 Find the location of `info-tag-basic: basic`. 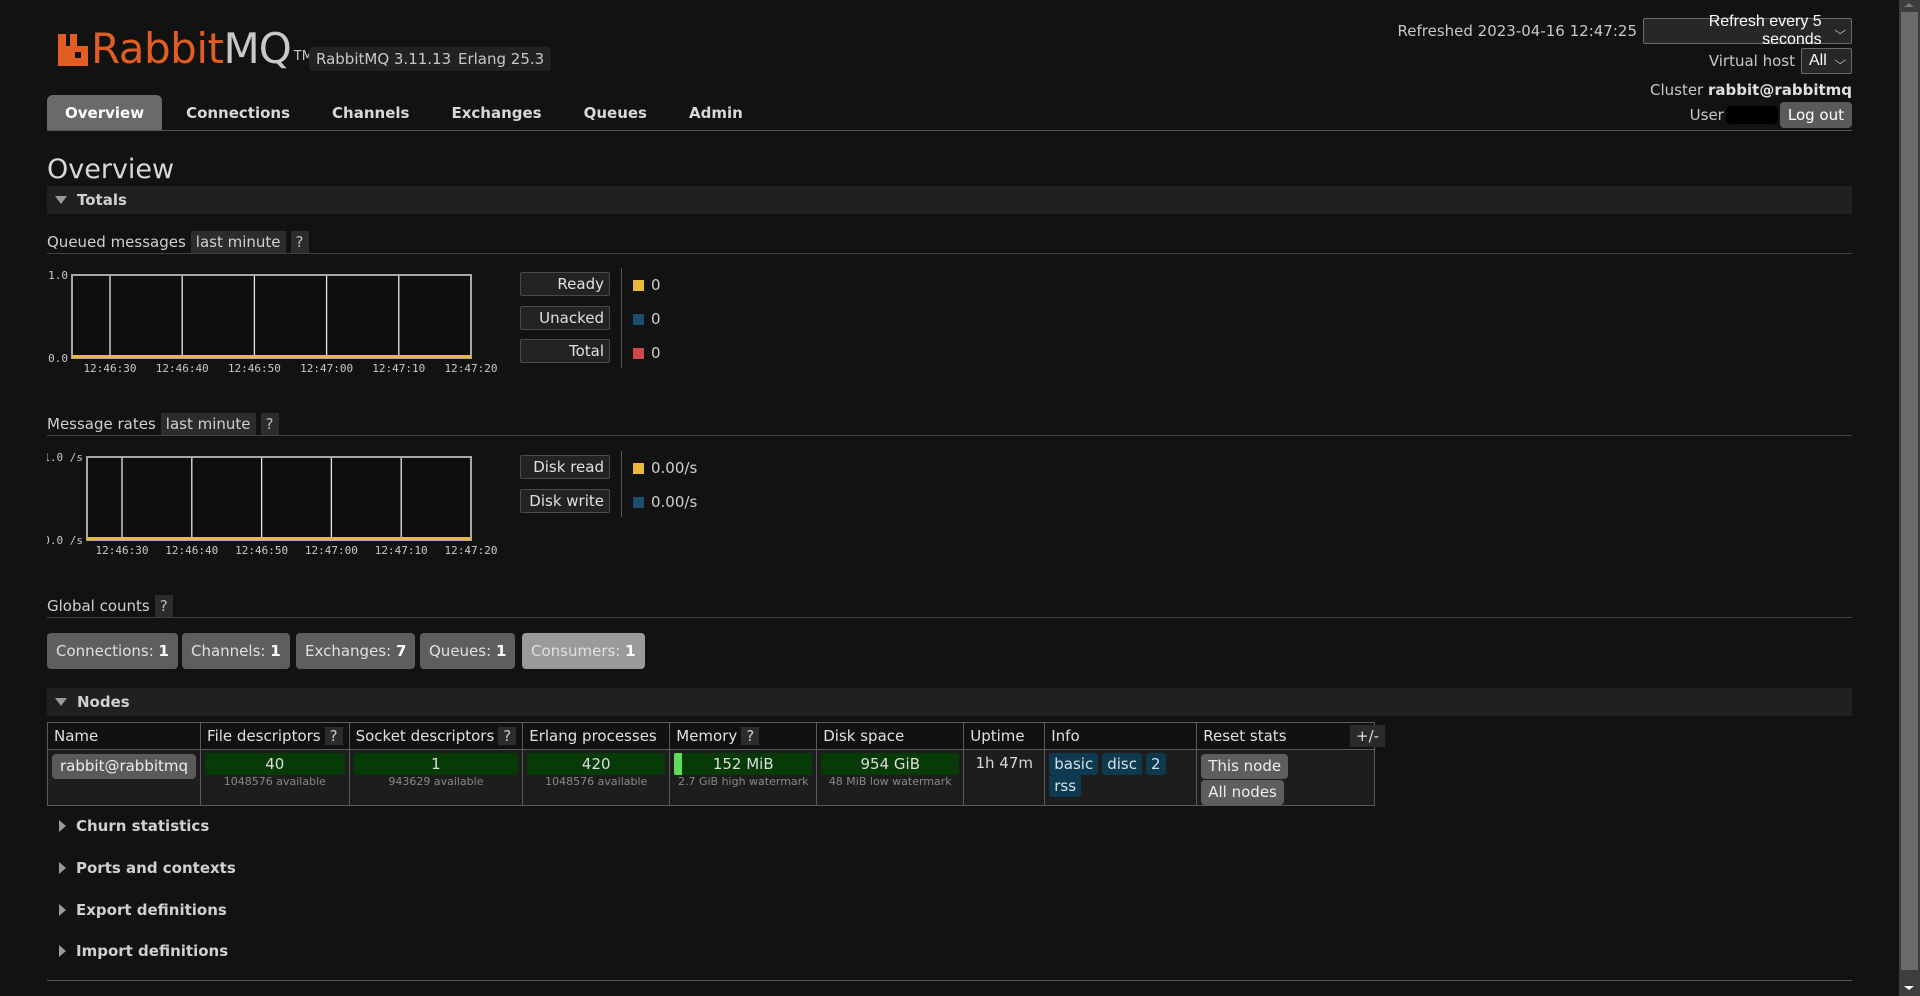

info-tag-basic: basic is located at coordinates (1074, 764).